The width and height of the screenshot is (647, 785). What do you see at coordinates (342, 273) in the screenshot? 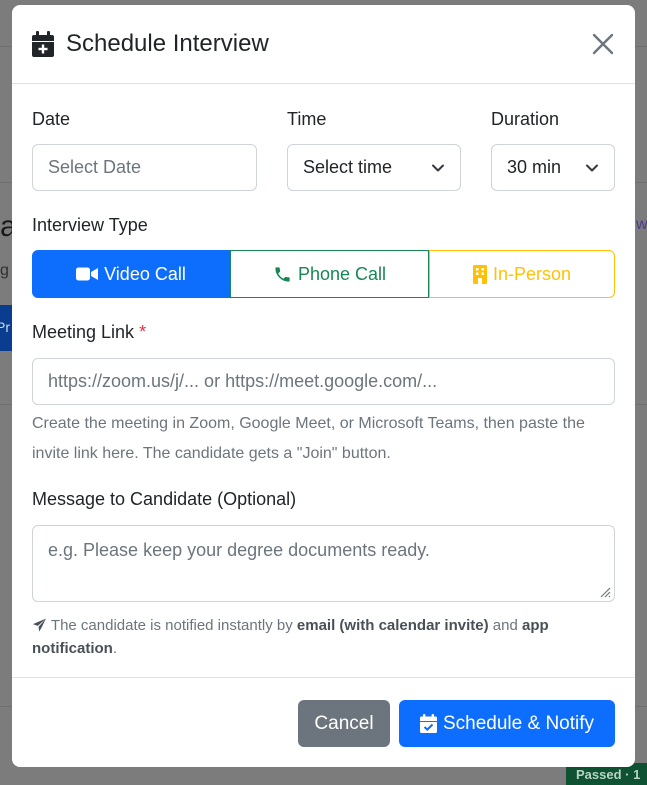
I see `phone-call-label: Phone Call` at bounding box center [342, 273].